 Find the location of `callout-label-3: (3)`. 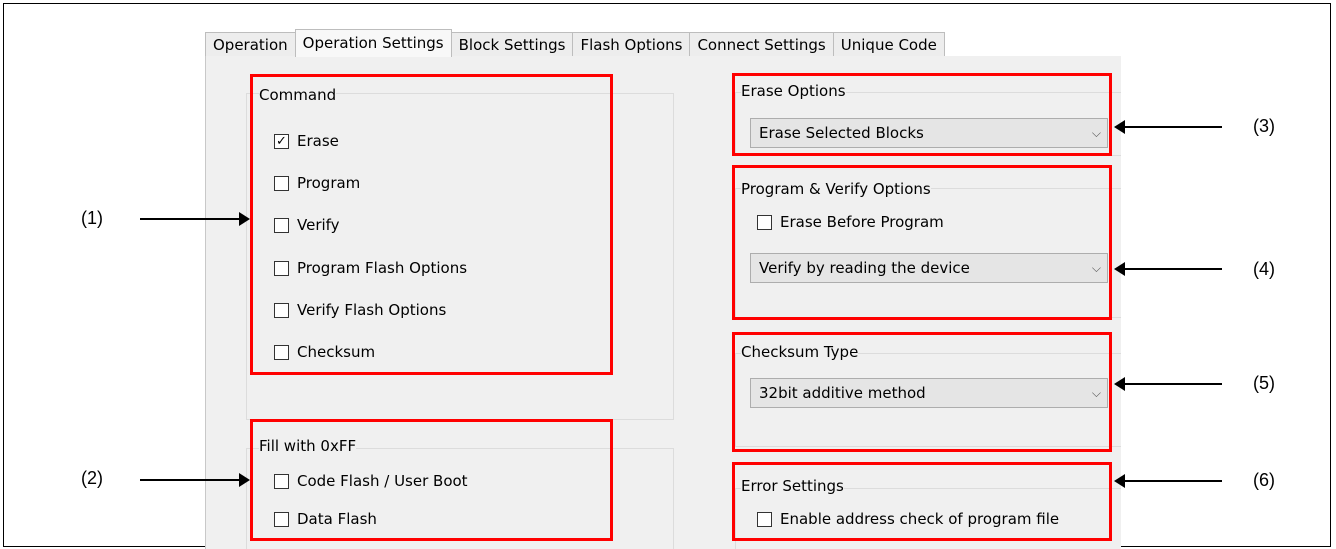

callout-label-3: (3) is located at coordinates (1264, 126).